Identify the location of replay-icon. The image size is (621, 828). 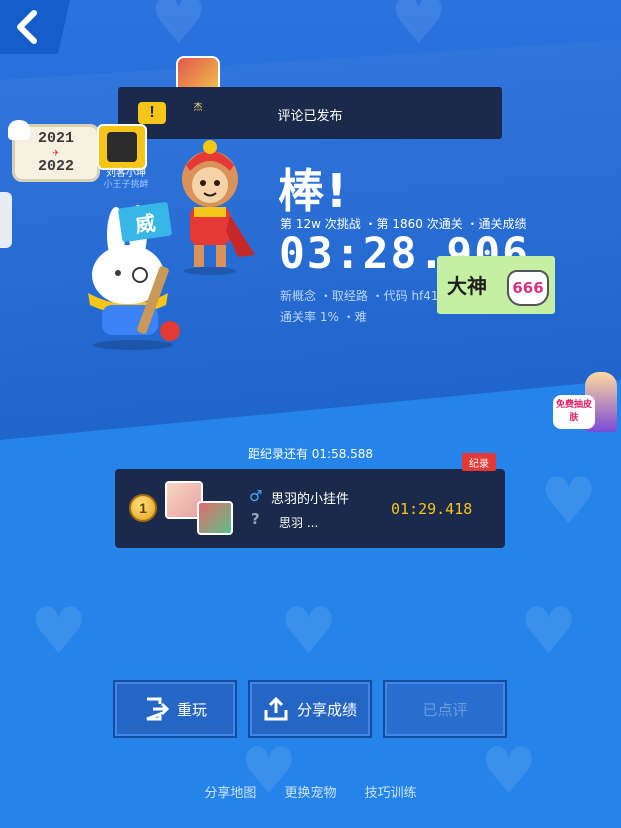
(157, 709).